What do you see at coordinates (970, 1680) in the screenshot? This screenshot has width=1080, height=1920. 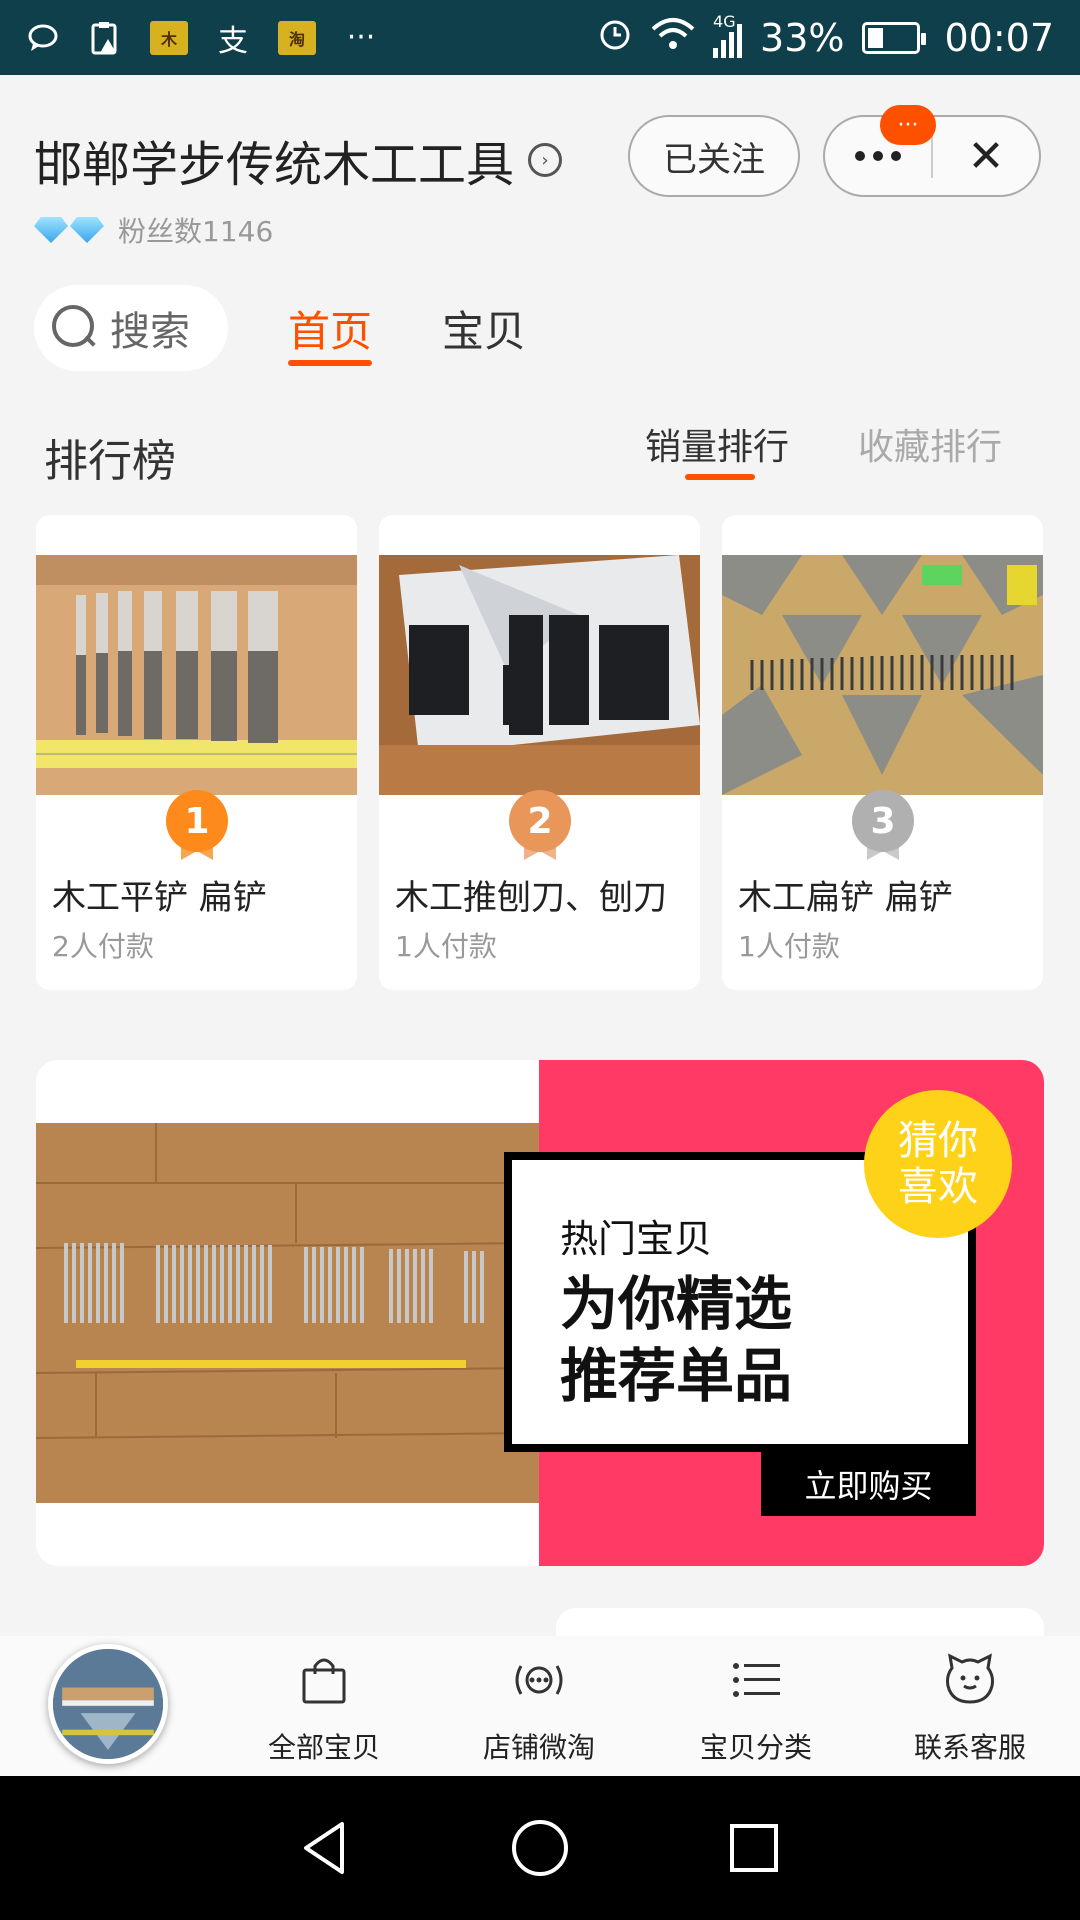 I see `chat-face-icon` at bounding box center [970, 1680].